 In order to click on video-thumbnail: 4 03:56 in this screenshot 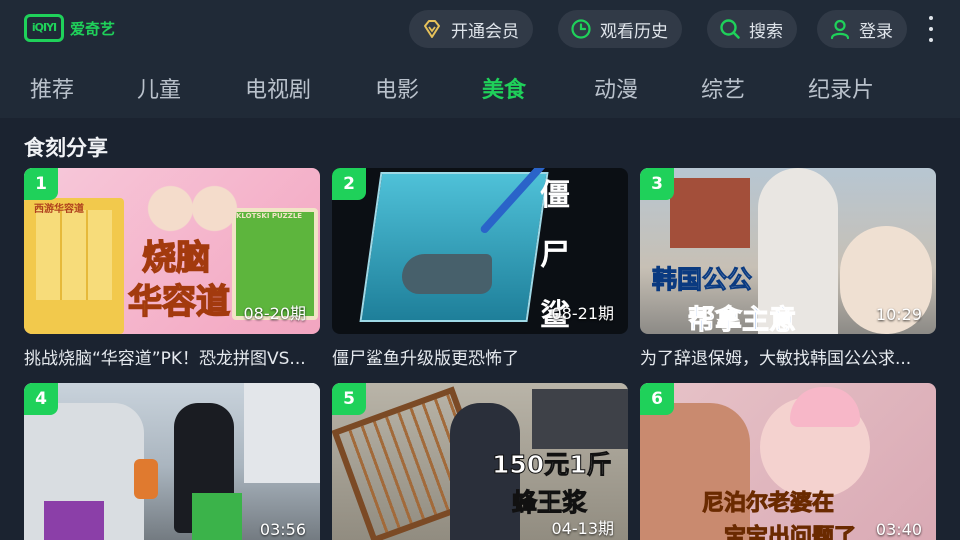, I will do `click(172, 461)`.